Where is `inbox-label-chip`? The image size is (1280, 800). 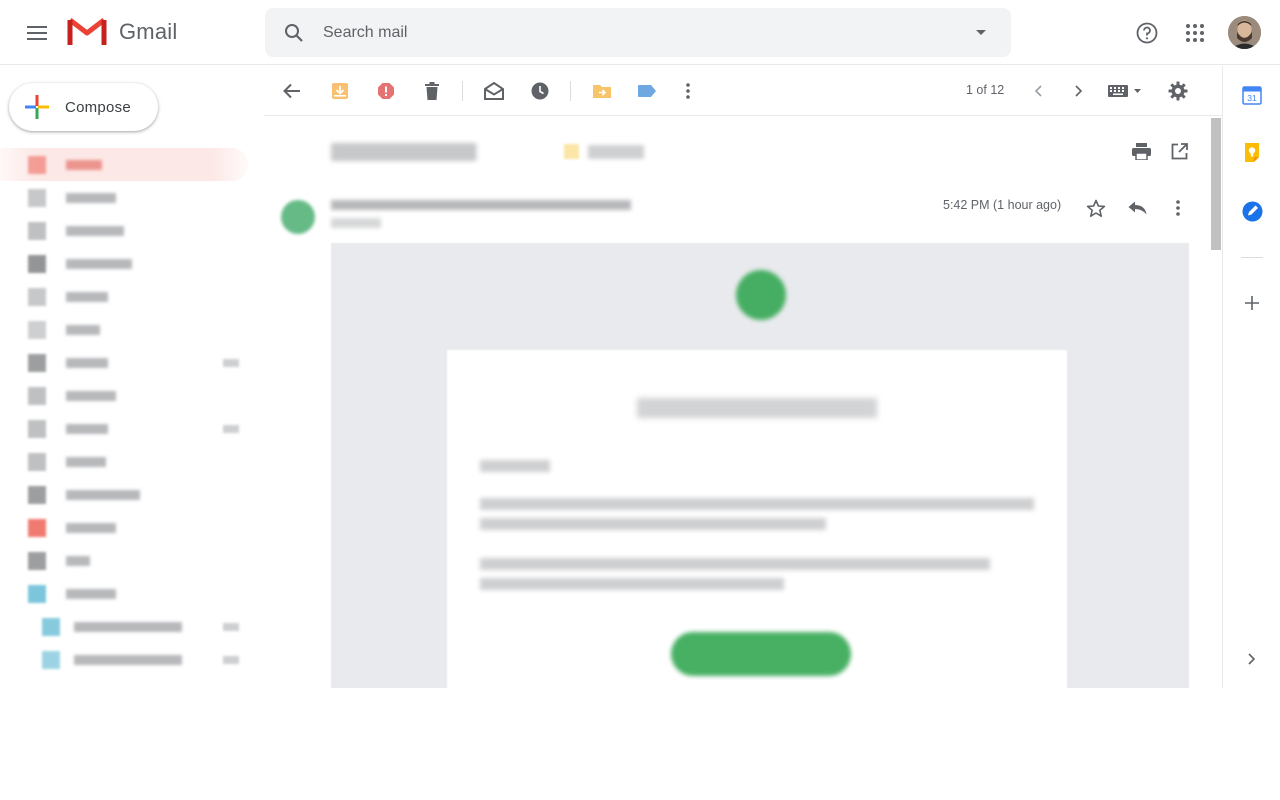 inbox-label-chip is located at coordinates (616, 152).